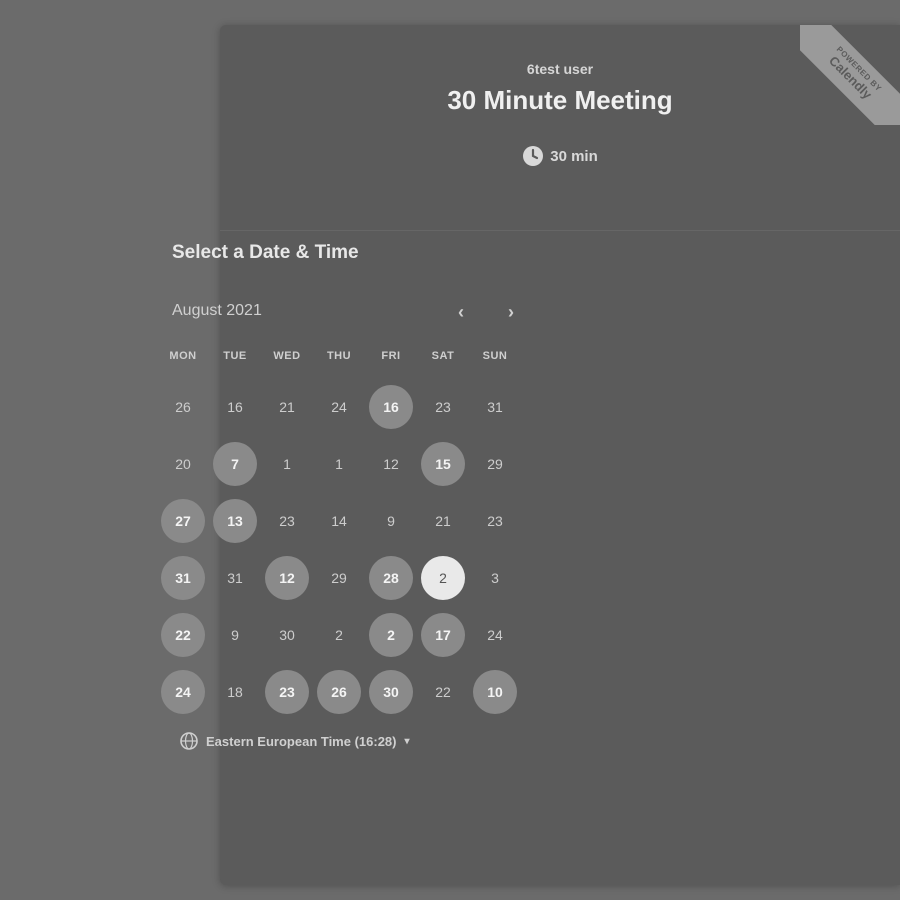  I want to click on available-date-button: 28, so click(391, 577).